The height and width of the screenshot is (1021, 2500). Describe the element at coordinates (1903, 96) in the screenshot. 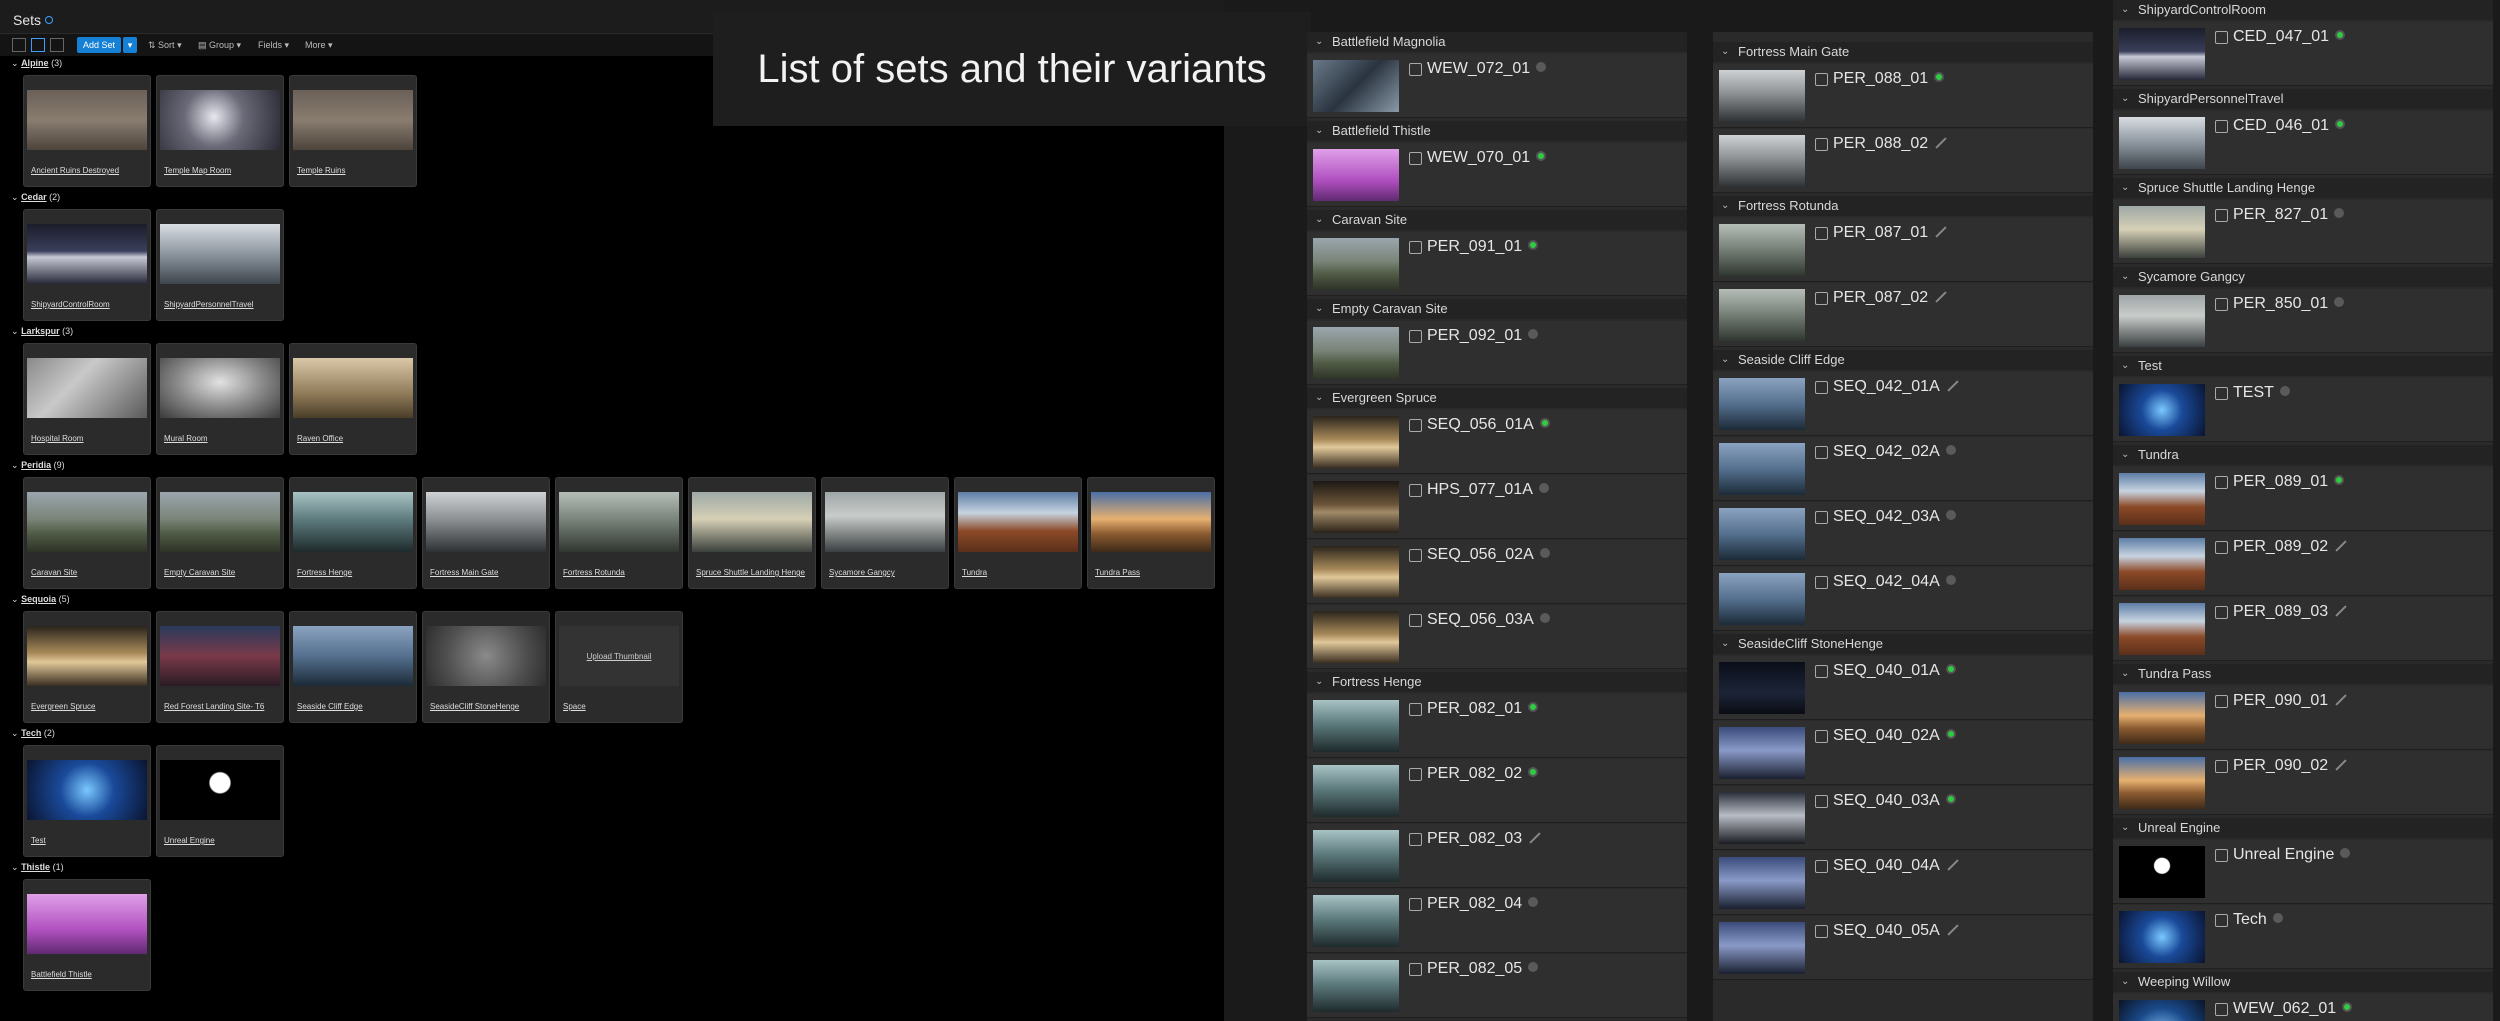

I see `variant-row: PER_088_01` at that location.